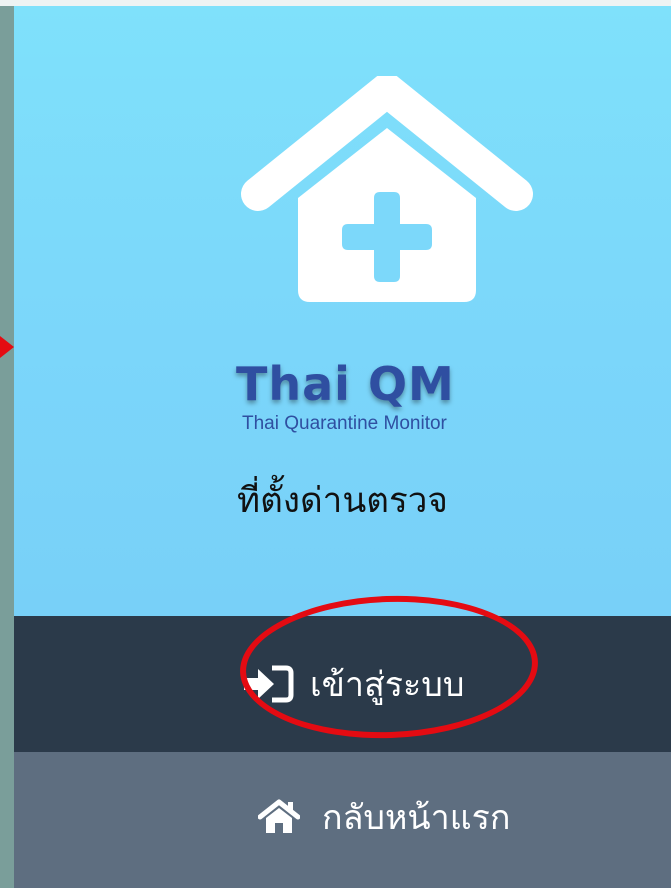  I want to click on house-medical-cross-icon, so click(387, 189).